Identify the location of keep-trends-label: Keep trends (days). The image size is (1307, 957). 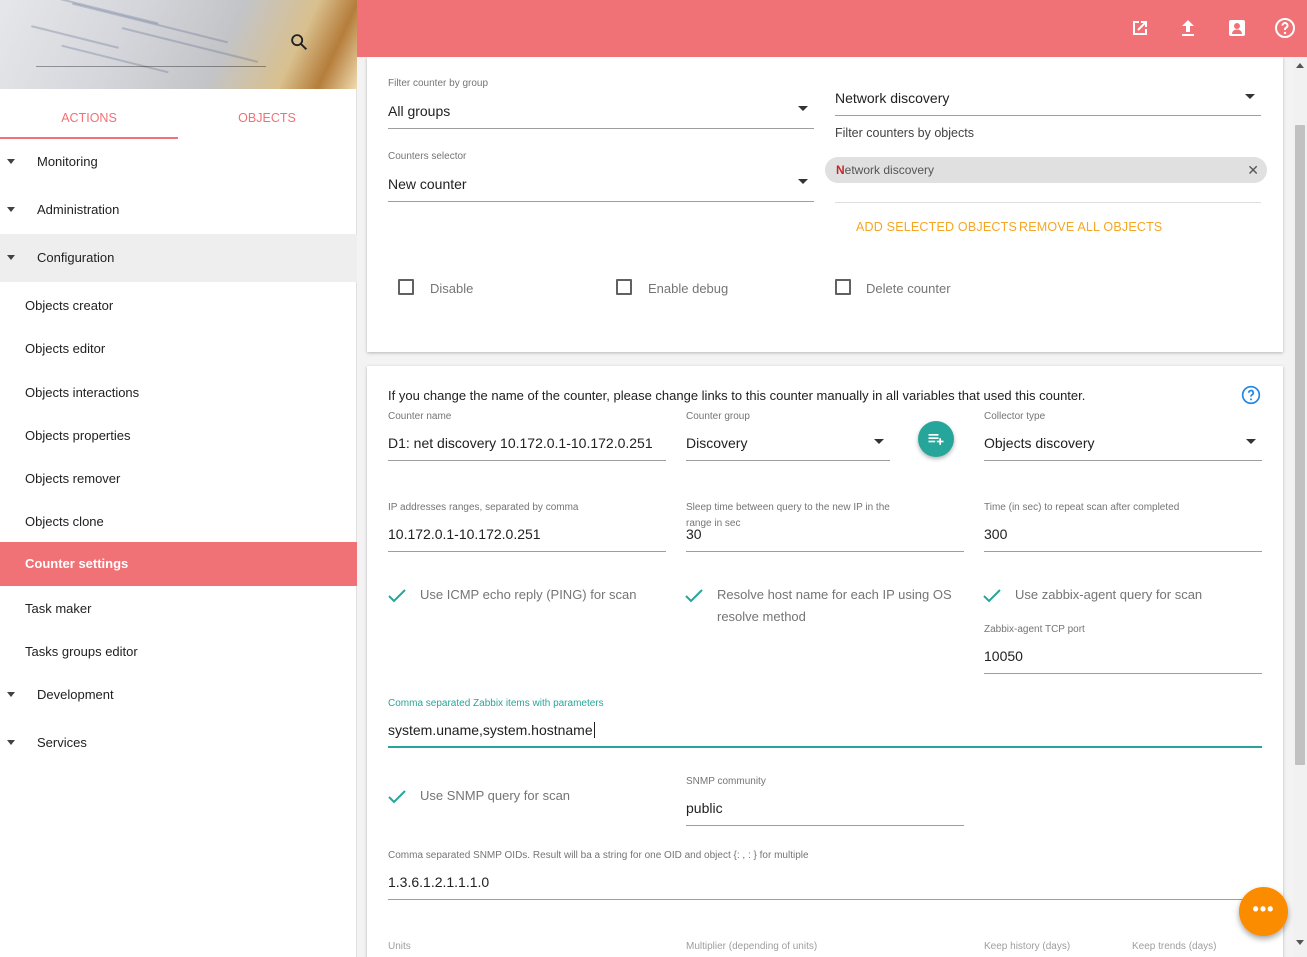
(1174, 946).